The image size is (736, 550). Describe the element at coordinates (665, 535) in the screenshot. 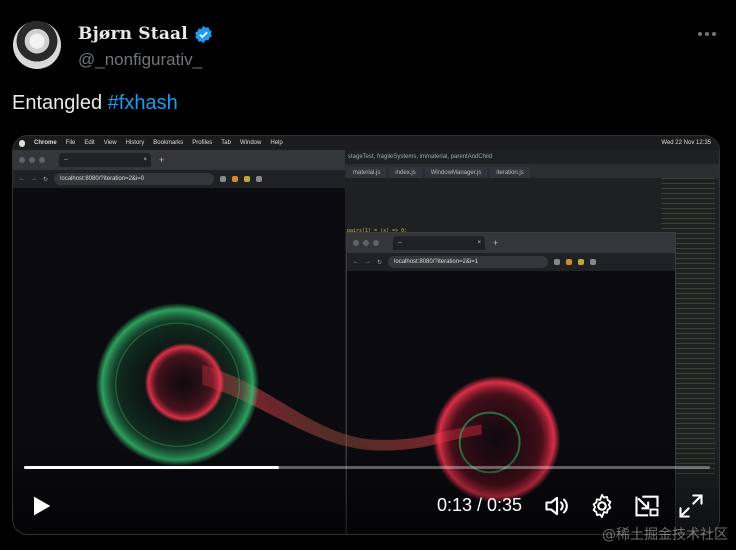

I see `watermark: @稀土掘金技术社区` at that location.